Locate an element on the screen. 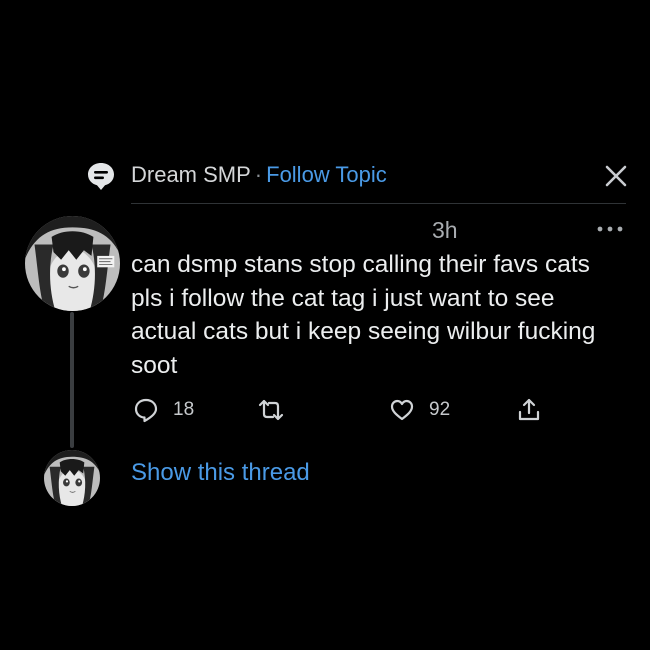  retweet-button is located at coordinates (278, 410).